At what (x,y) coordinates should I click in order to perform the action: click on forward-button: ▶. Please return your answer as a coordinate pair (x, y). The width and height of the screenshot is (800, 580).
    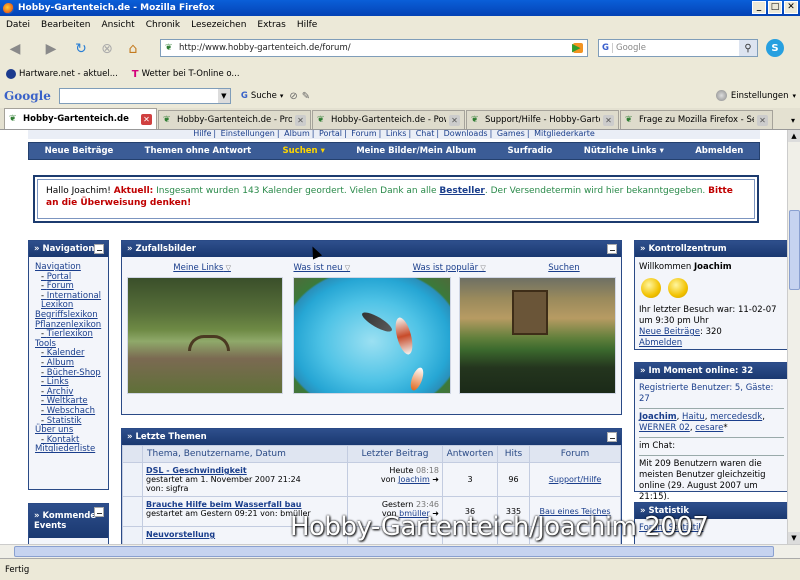
    Looking at the image, I should click on (51, 49).